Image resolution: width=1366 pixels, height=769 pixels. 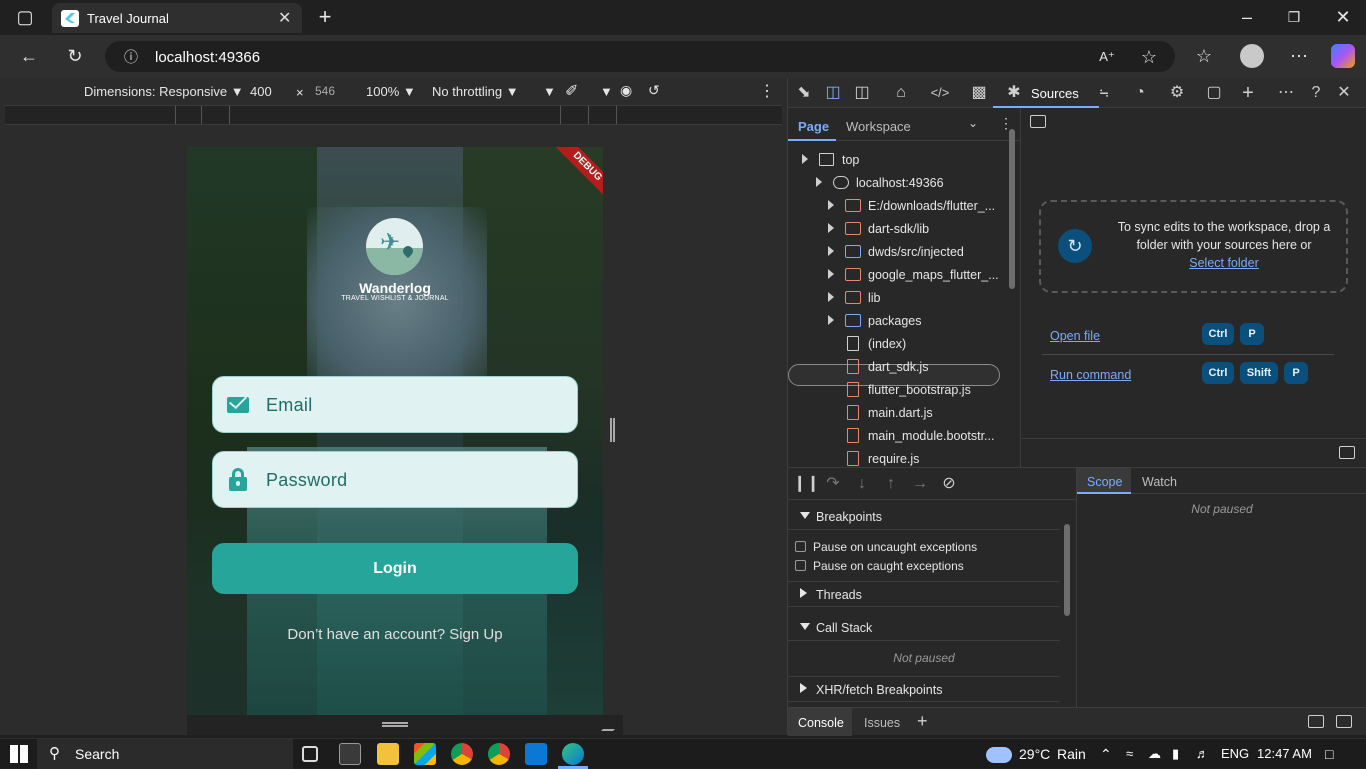 I want to click on terminal-icon, so click(x=350, y=754).